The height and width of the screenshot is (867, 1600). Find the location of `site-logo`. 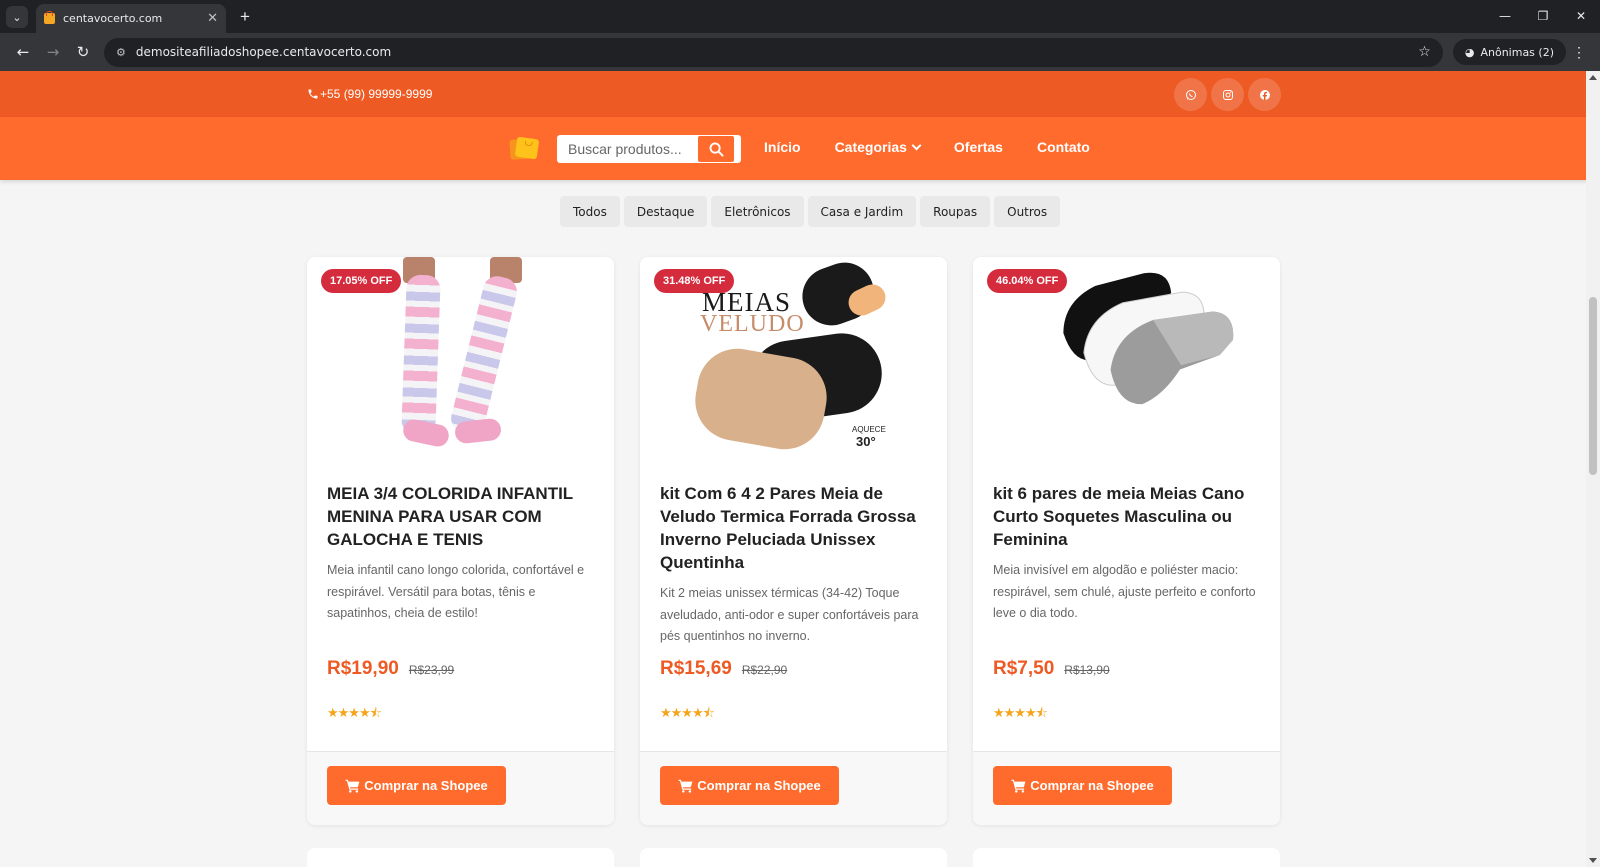

site-logo is located at coordinates (524, 148).